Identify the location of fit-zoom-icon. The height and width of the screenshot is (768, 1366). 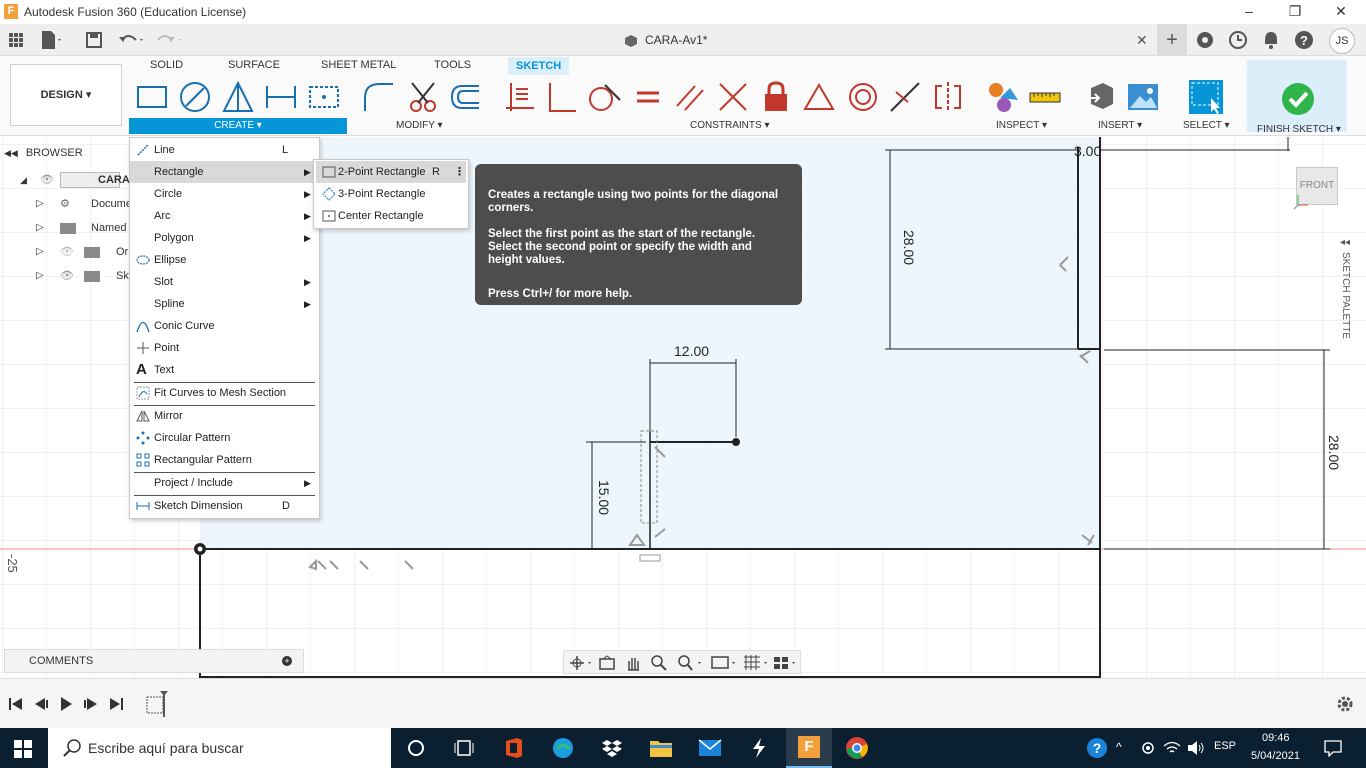
(691, 663).